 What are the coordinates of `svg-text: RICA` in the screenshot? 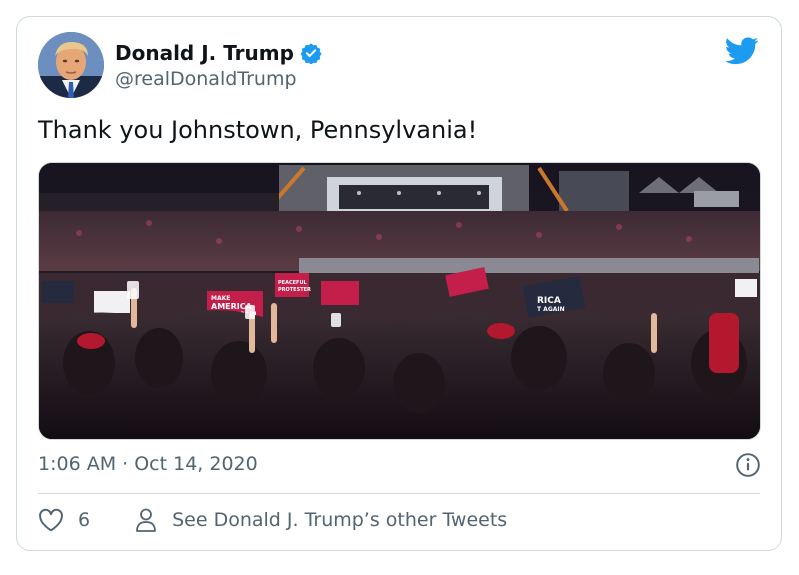 It's located at (549, 301).